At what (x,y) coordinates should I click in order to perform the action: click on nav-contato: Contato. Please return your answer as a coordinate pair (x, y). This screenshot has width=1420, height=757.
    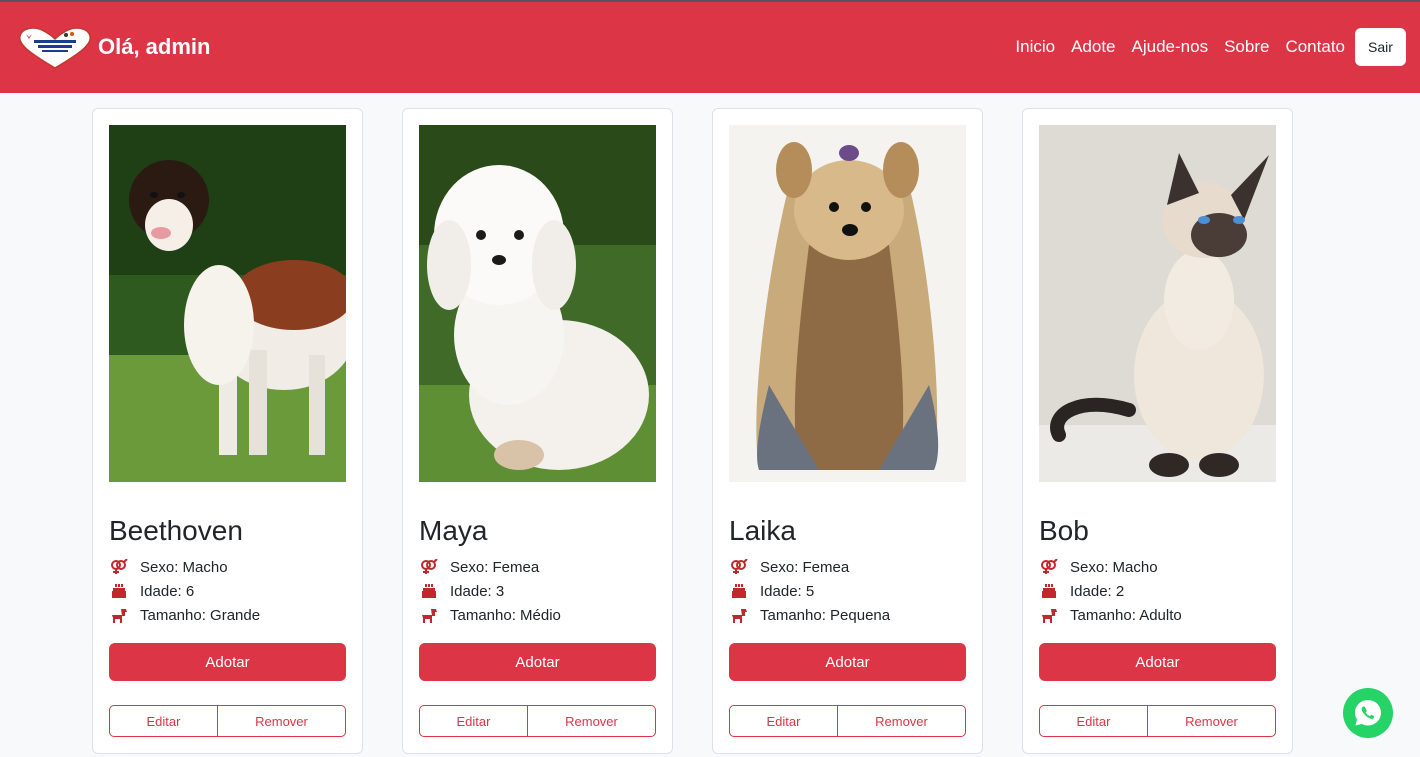
    Looking at the image, I should click on (1315, 47).